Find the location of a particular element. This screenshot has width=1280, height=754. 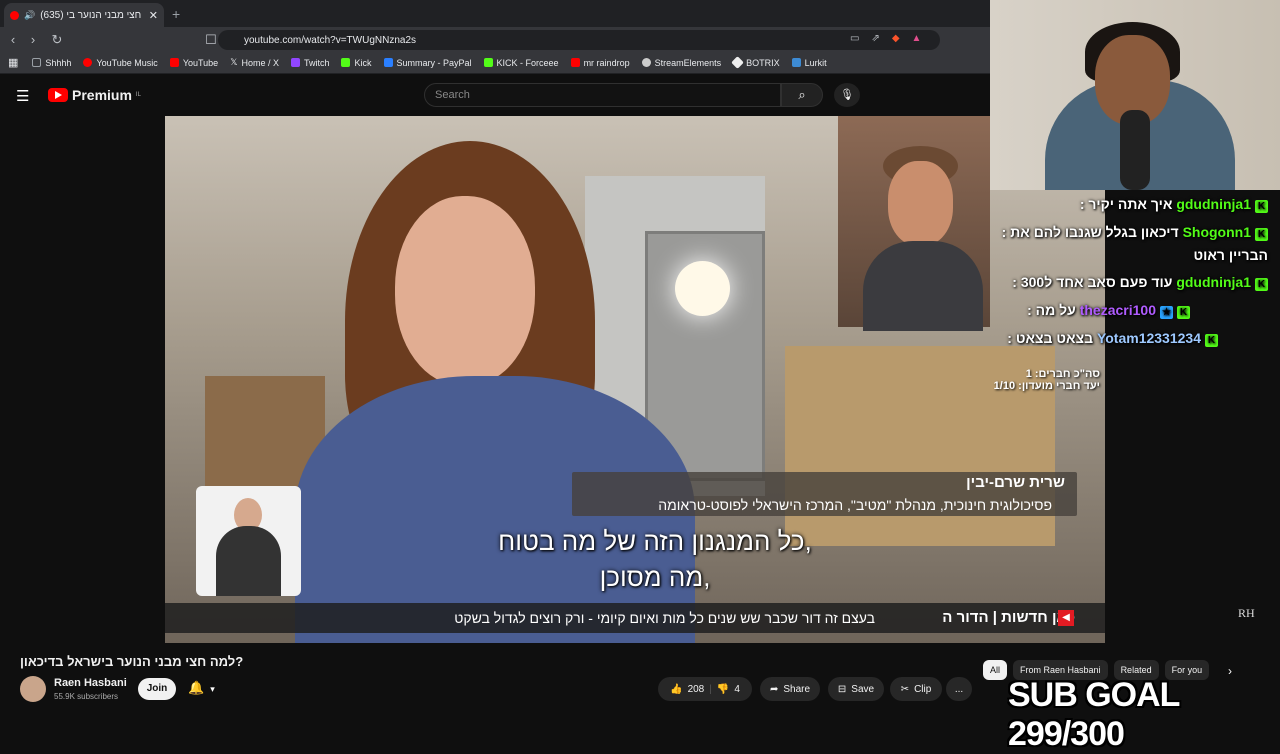

bookmark-paypal: Summary - PayPal is located at coordinates (427, 63).